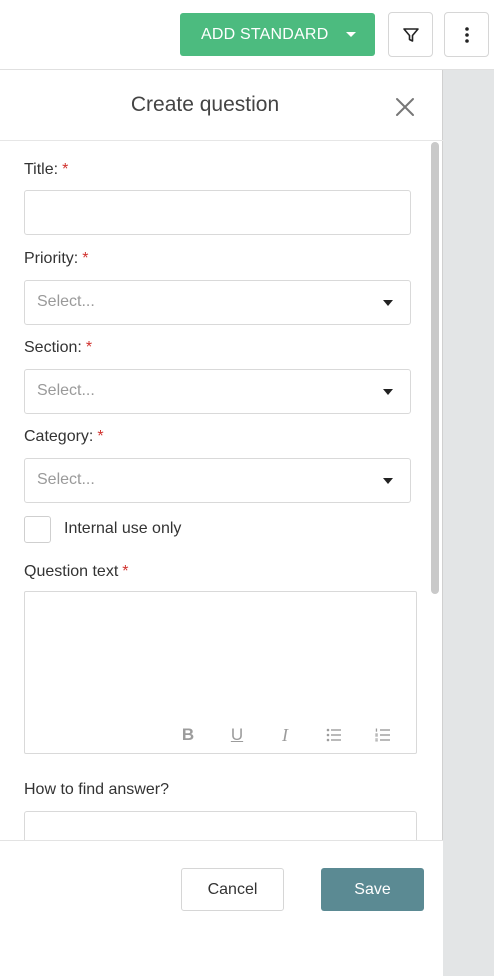 The width and height of the screenshot is (494, 976). What do you see at coordinates (122, 529) in the screenshot?
I see `internal-use-label: Internal use only` at bounding box center [122, 529].